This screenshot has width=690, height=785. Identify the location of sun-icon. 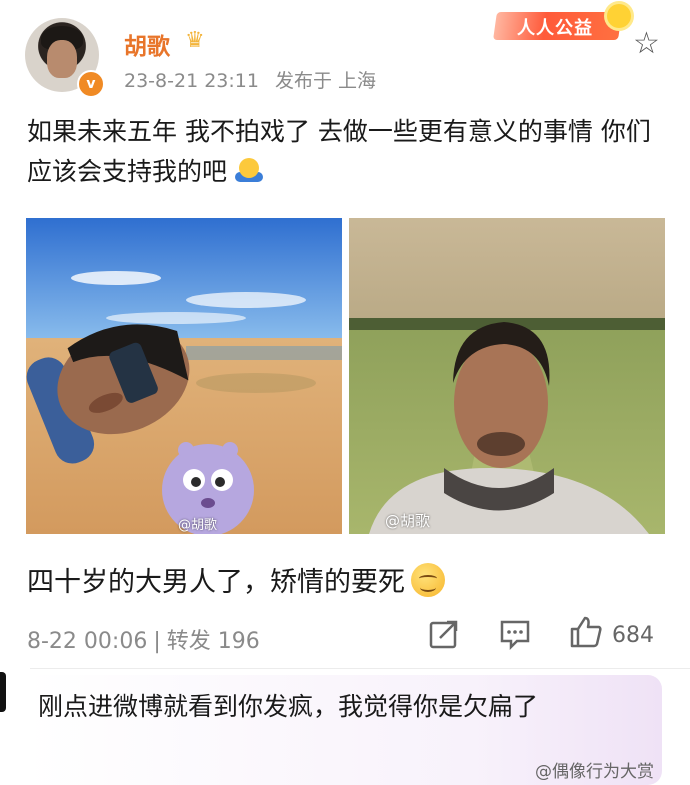
(619, 16).